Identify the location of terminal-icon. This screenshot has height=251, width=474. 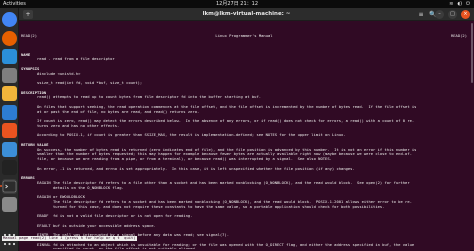
(9, 186).